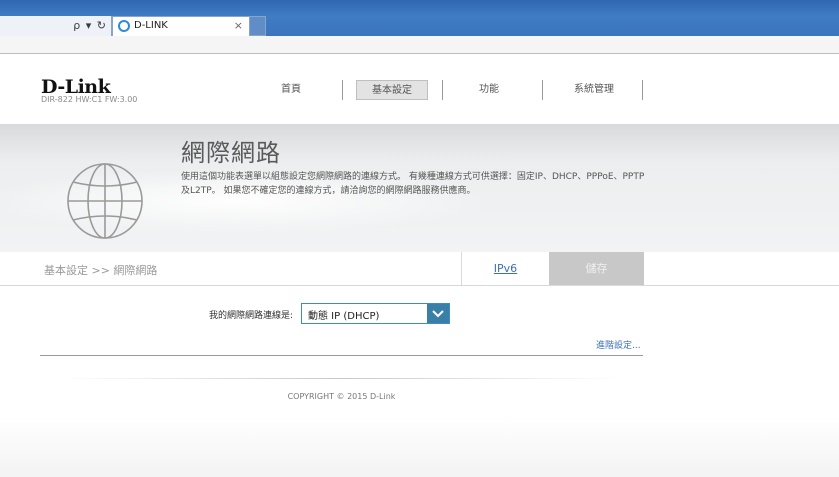  Describe the element at coordinates (181, 26) in the screenshot. I see `browser-tab: D-LINK ×` at that location.